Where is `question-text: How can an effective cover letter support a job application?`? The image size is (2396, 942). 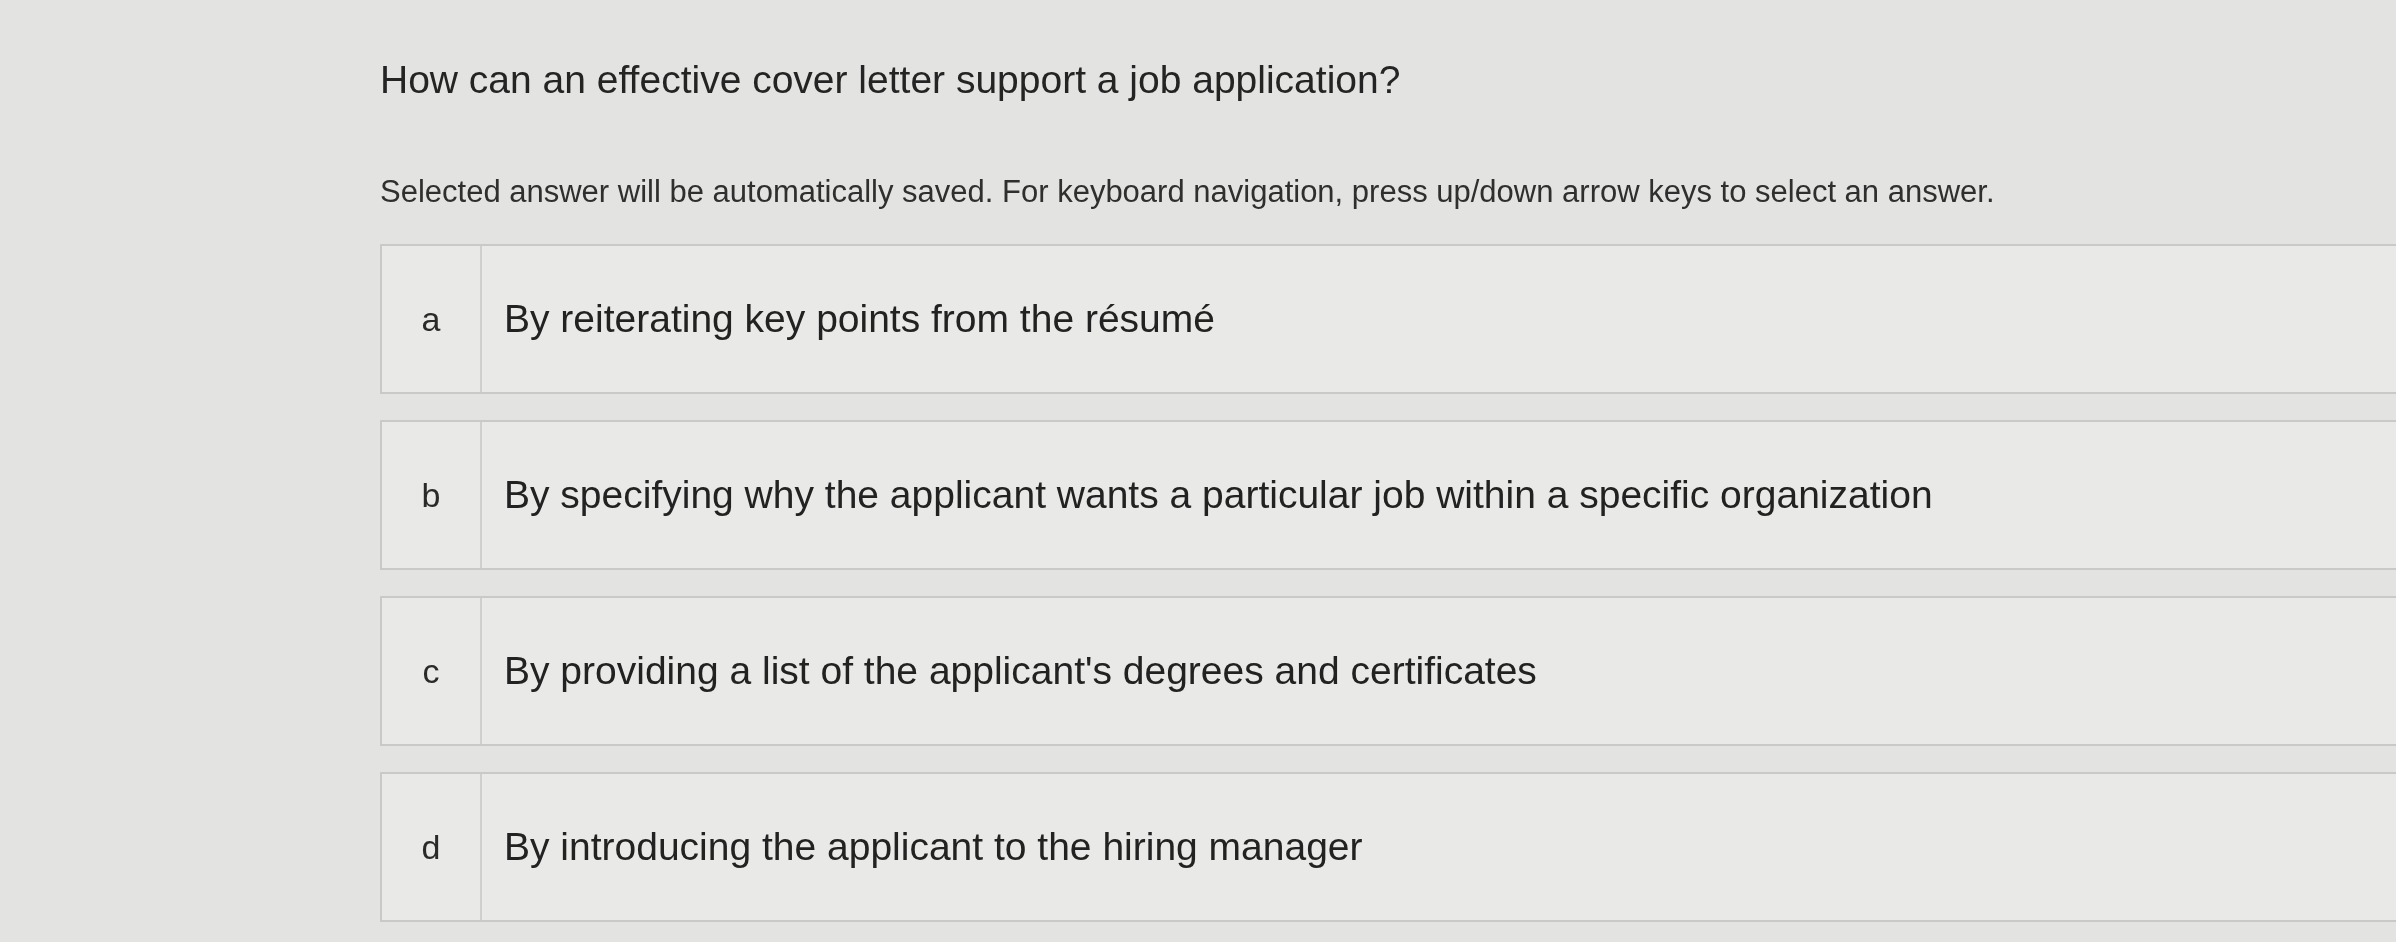
question-text: How can an effective cover letter support a job application? is located at coordinates (890, 80).